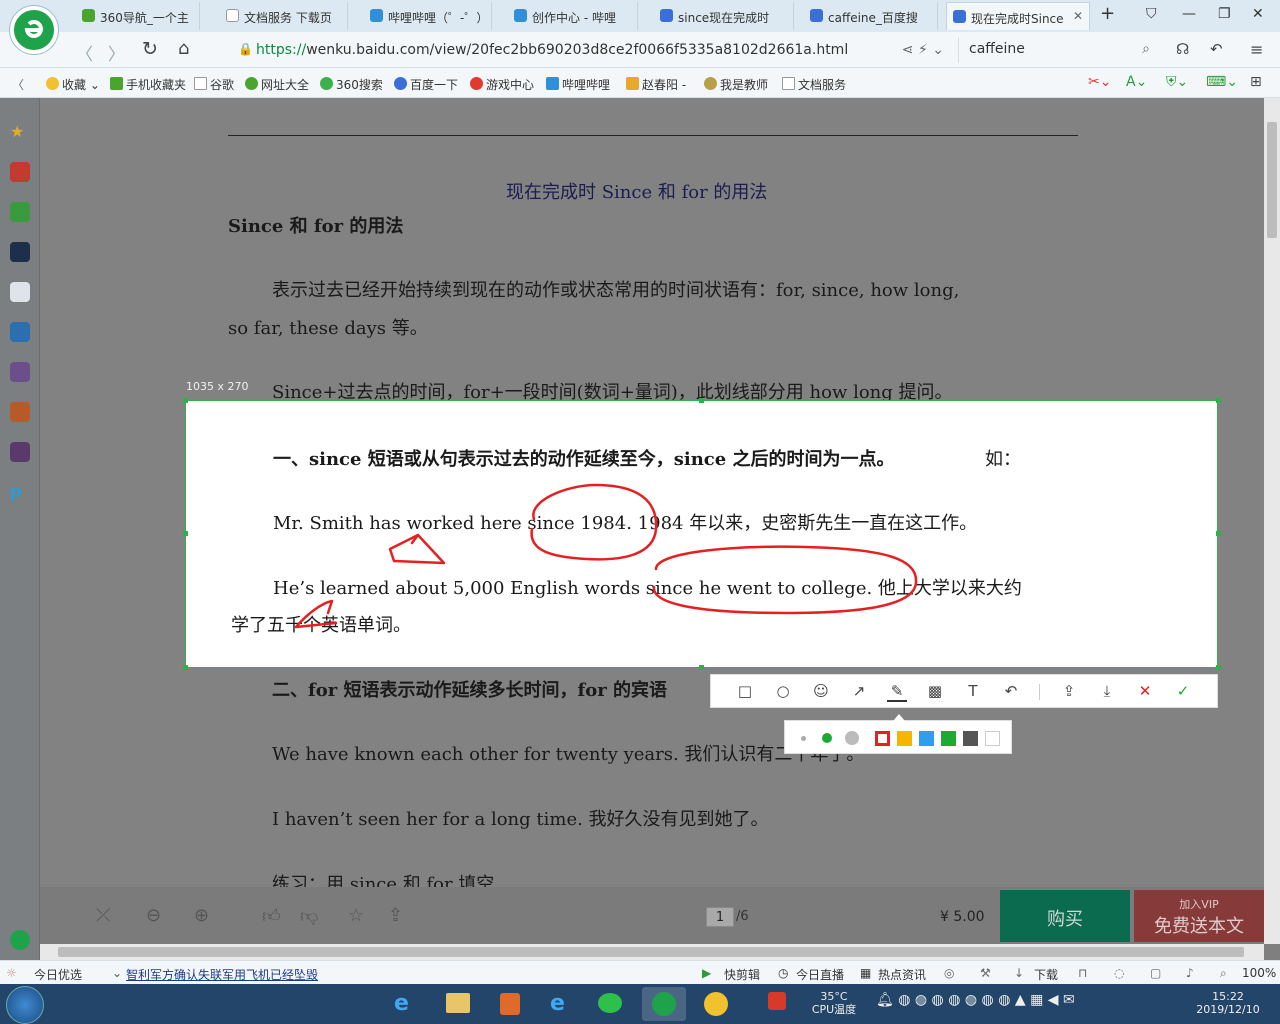  Describe the element at coordinates (1259, 973) in the screenshot. I see `zoom-level: 100%` at that location.